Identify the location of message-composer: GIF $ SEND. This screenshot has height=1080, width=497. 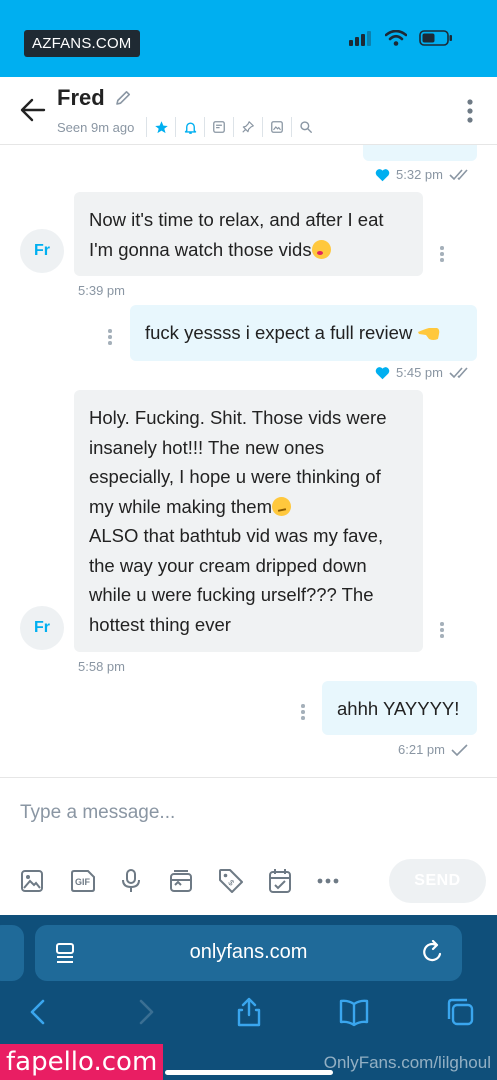
(248, 846).